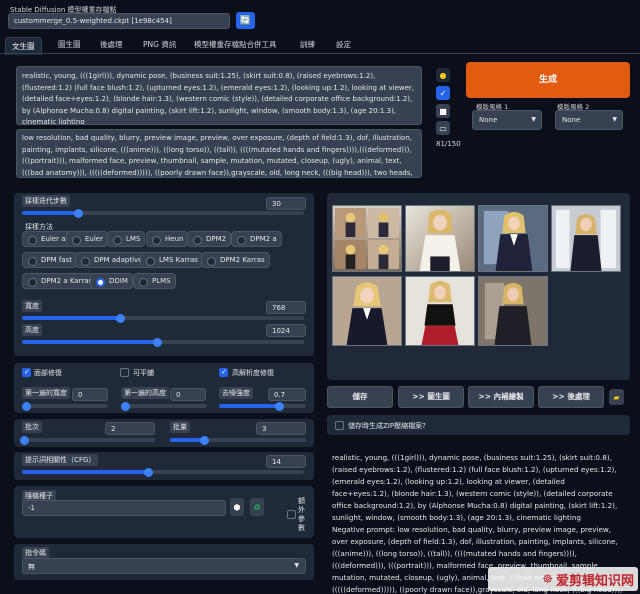 The image size is (640, 594). Describe the element at coordinates (90, 394) in the screenshot. I see `first-pass-width-input: 0` at that location.